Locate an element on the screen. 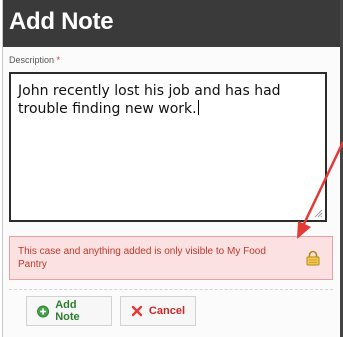  add-circle-icon is located at coordinates (43, 311).